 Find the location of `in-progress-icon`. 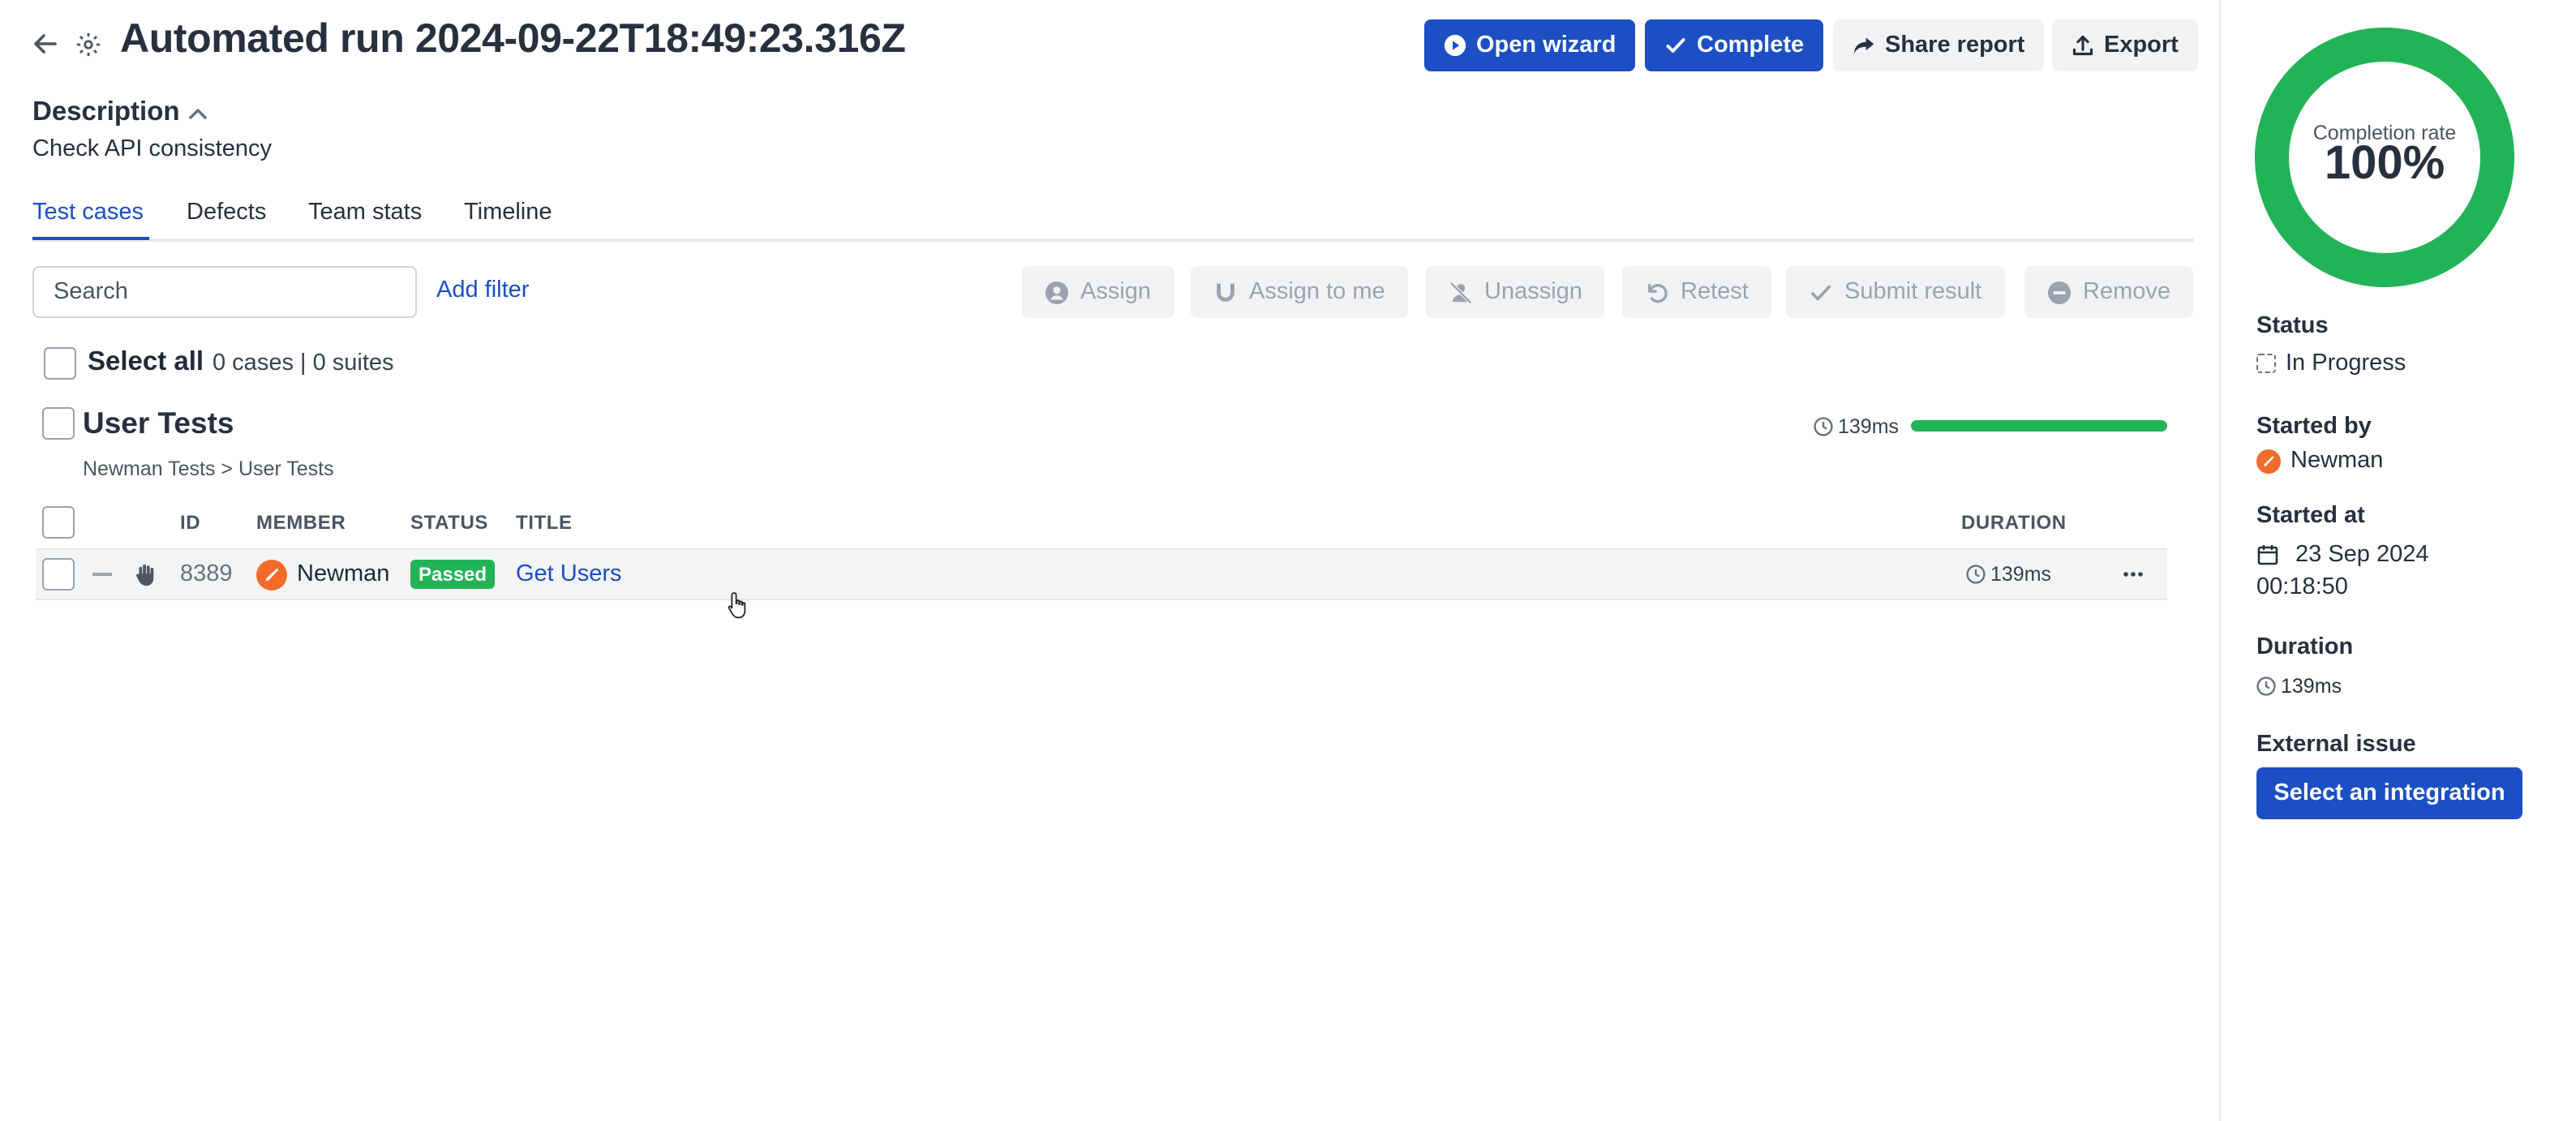

in-progress-icon is located at coordinates (2266, 363).